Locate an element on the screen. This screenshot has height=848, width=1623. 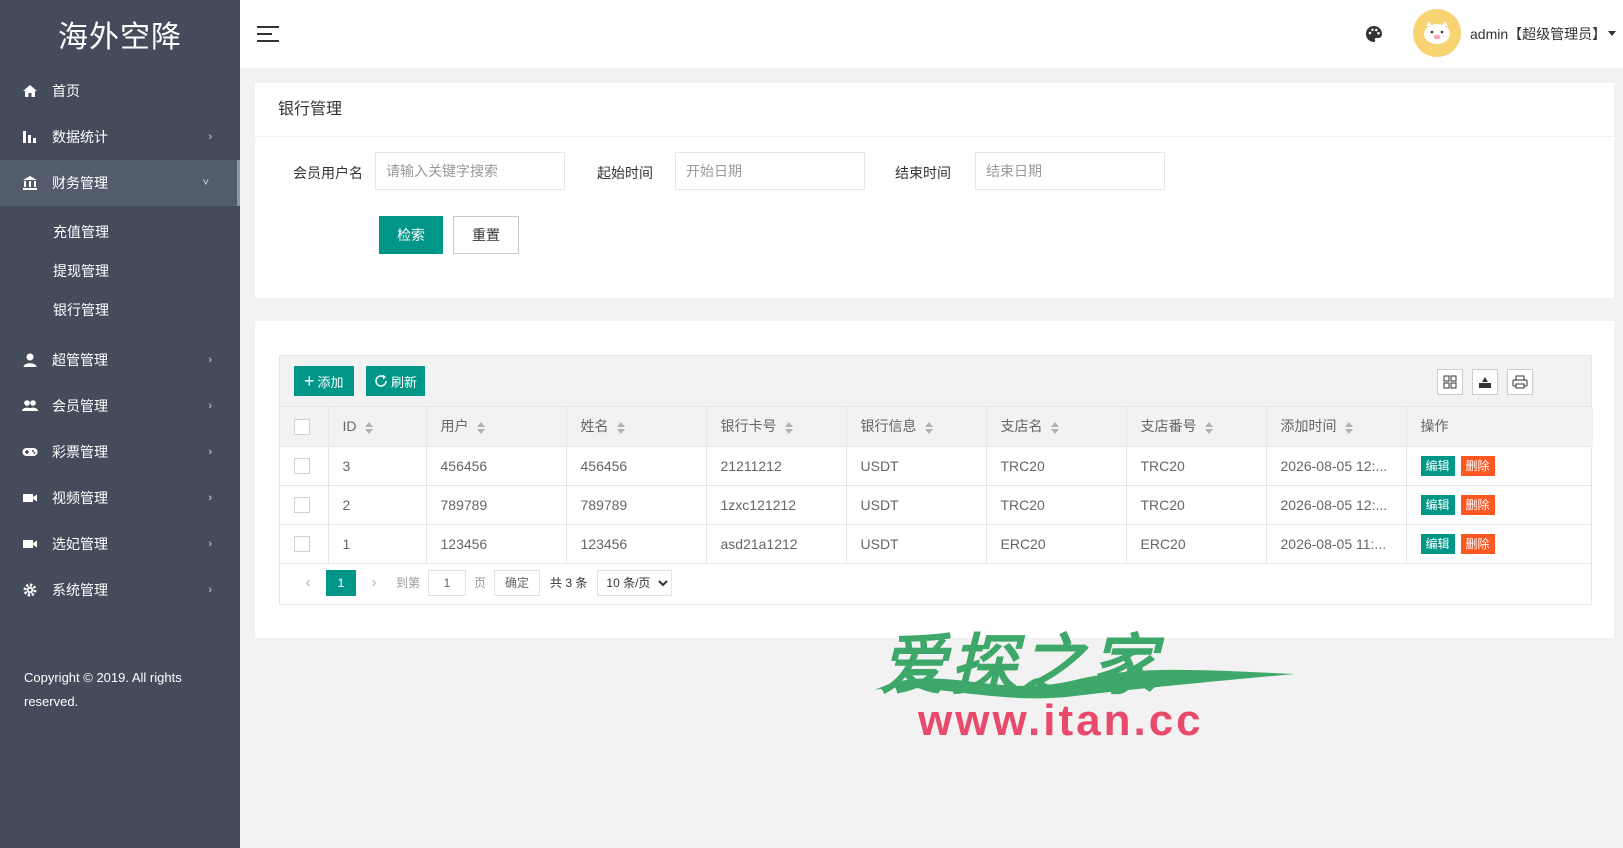
total-count: 共 3 条 is located at coordinates (569, 583).